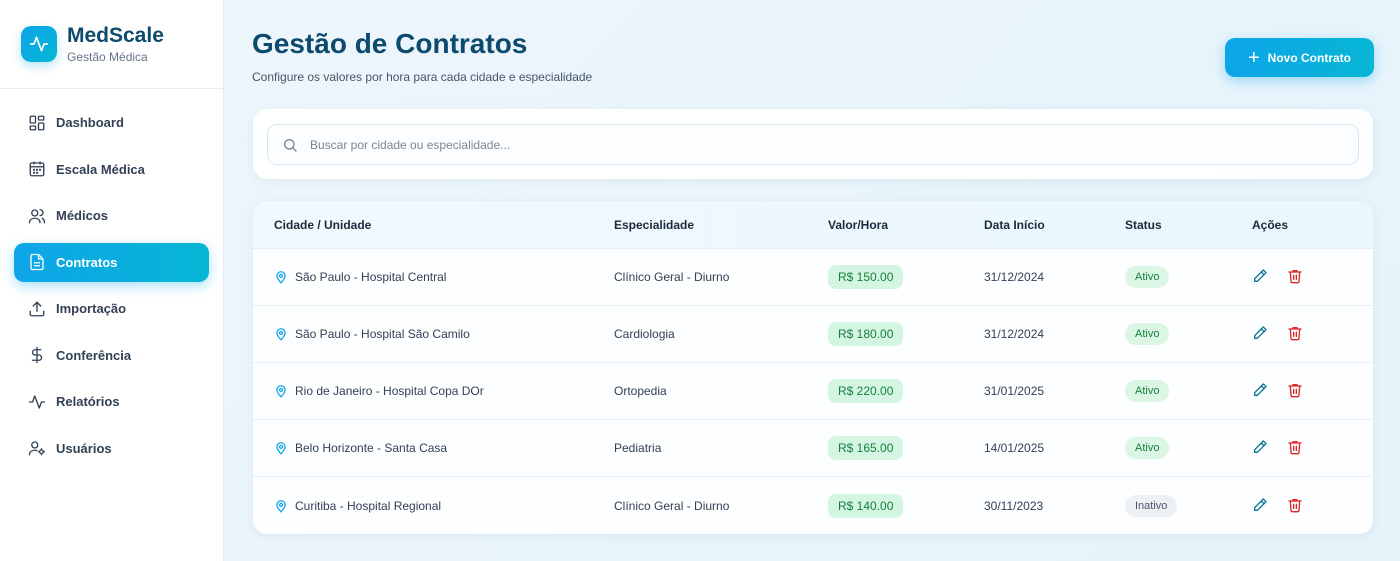 The height and width of the screenshot is (561, 1400). Describe the element at coordinates (382, 334) in the screenshot. I see `city-text: São Paulo - Hospital São Camilo` at that location.